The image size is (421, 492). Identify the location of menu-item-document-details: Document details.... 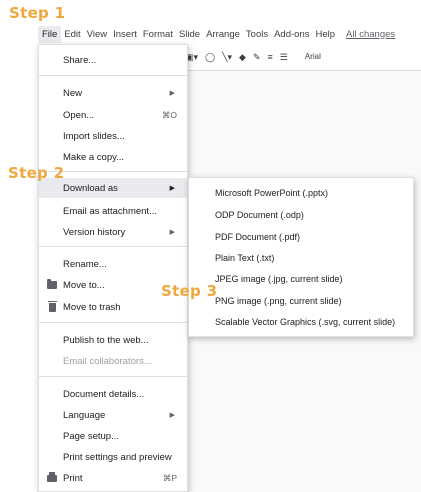
(113, 394).